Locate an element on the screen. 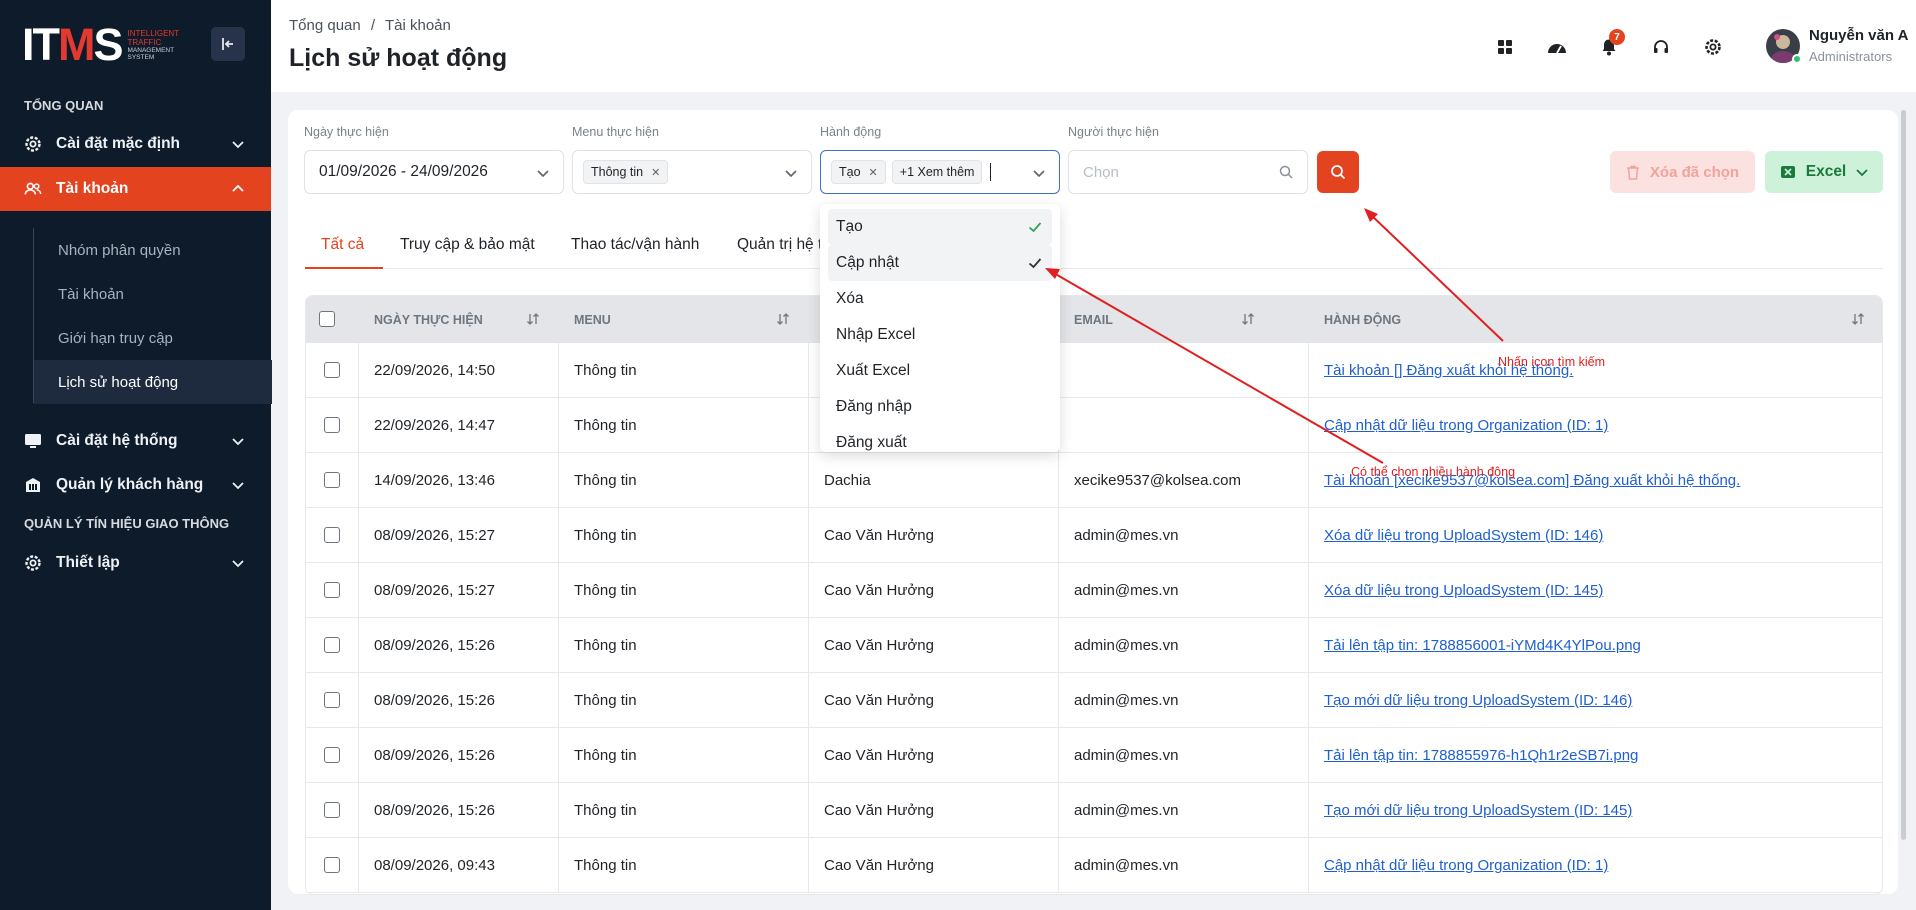 The height and width of the screenshot is (910, 1916). page-scrollbar is located at coordinates (1903, 475).